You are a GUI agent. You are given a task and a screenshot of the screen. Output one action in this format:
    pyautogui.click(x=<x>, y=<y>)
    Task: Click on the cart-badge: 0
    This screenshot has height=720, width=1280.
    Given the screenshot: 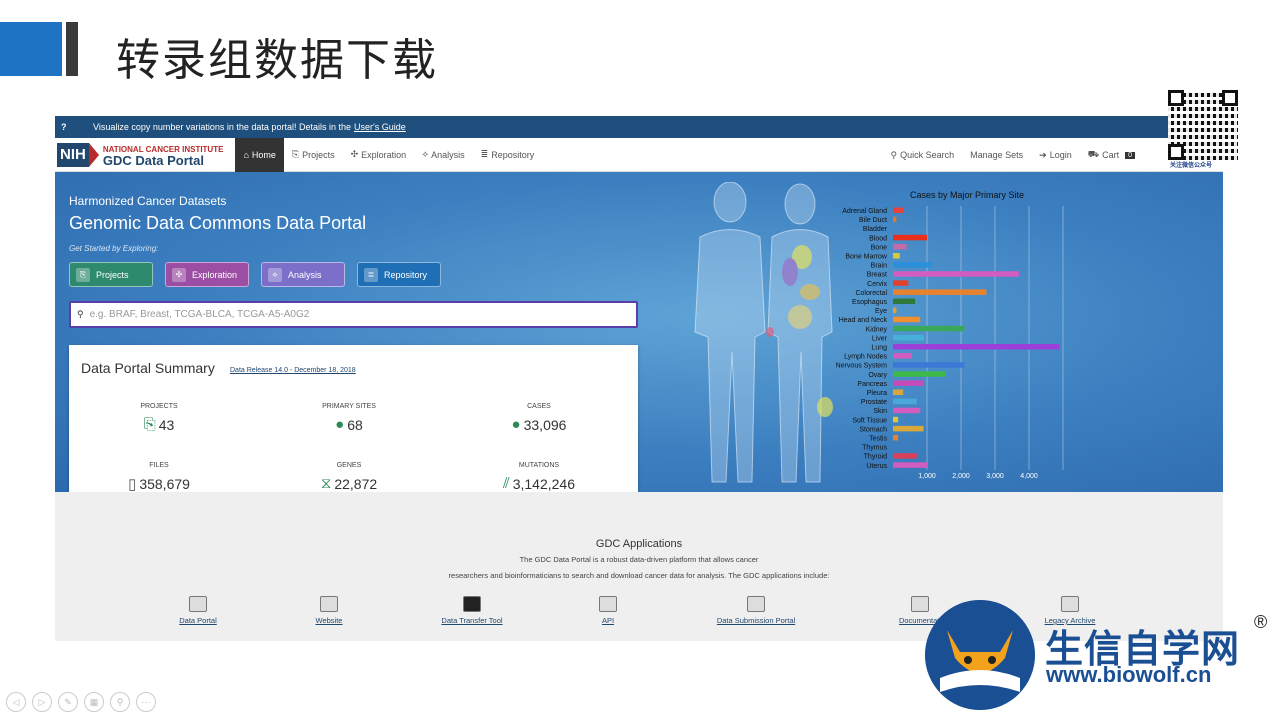 What is the action you would take?
    pyautogui.click(x=1130, y=155)
    